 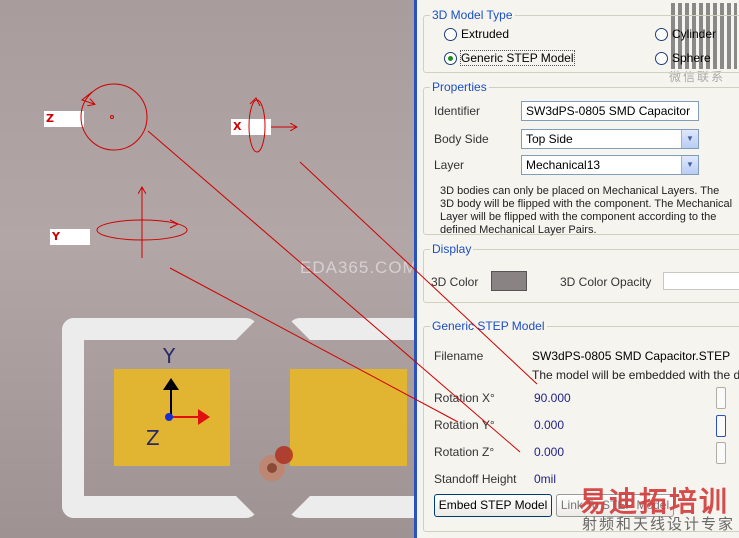 I want to click on rotation-y-spinner, so click(x=721, y=426).